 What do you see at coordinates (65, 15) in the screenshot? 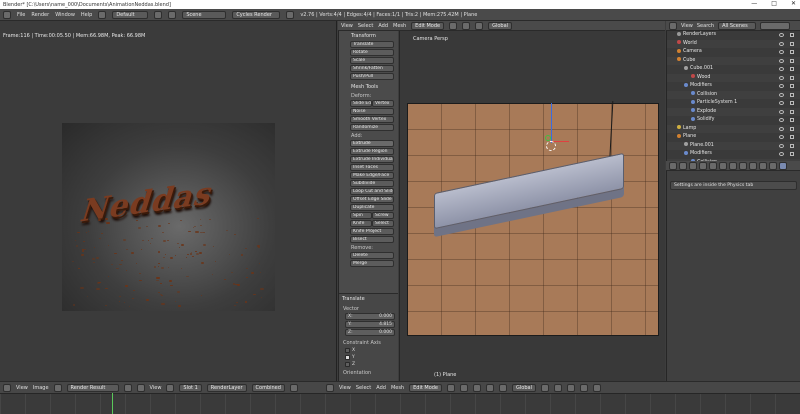
I see `menu-window: Window` at bounding box center [65, 15].